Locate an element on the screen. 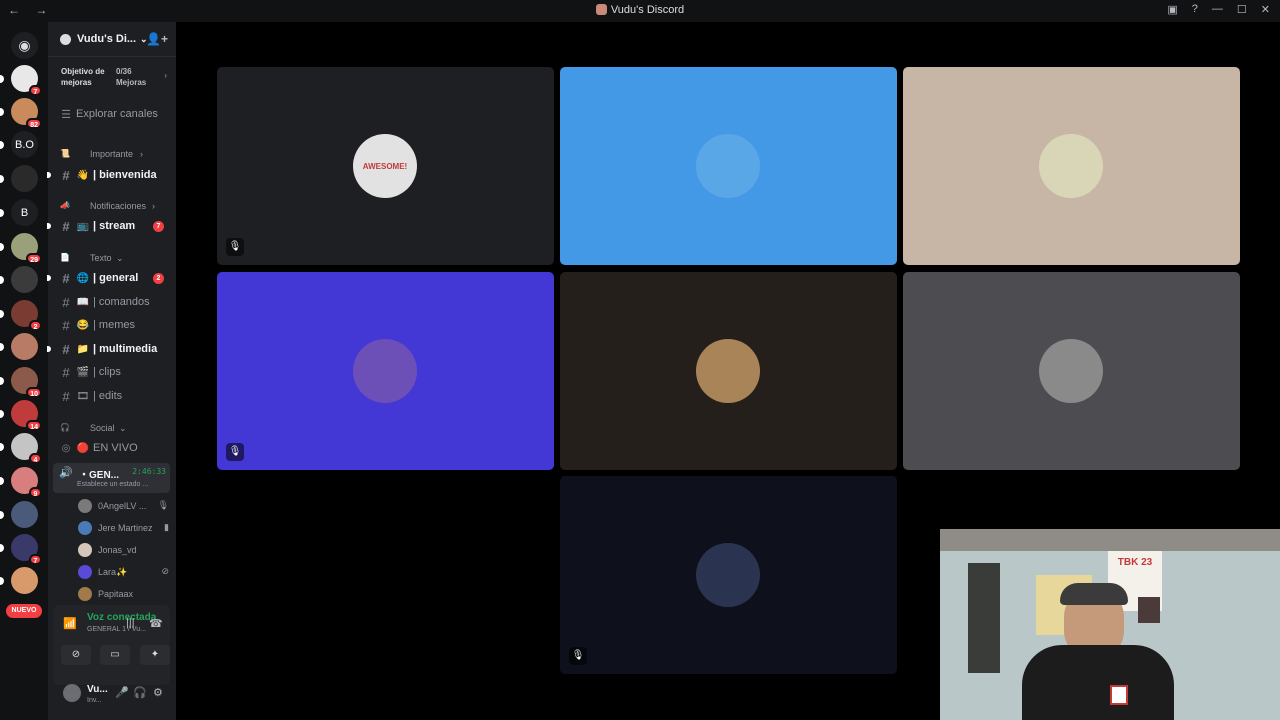 This screenshot has height=720, width=1280. camera-off-button: ⊘ is located at coordinates (76, 655).